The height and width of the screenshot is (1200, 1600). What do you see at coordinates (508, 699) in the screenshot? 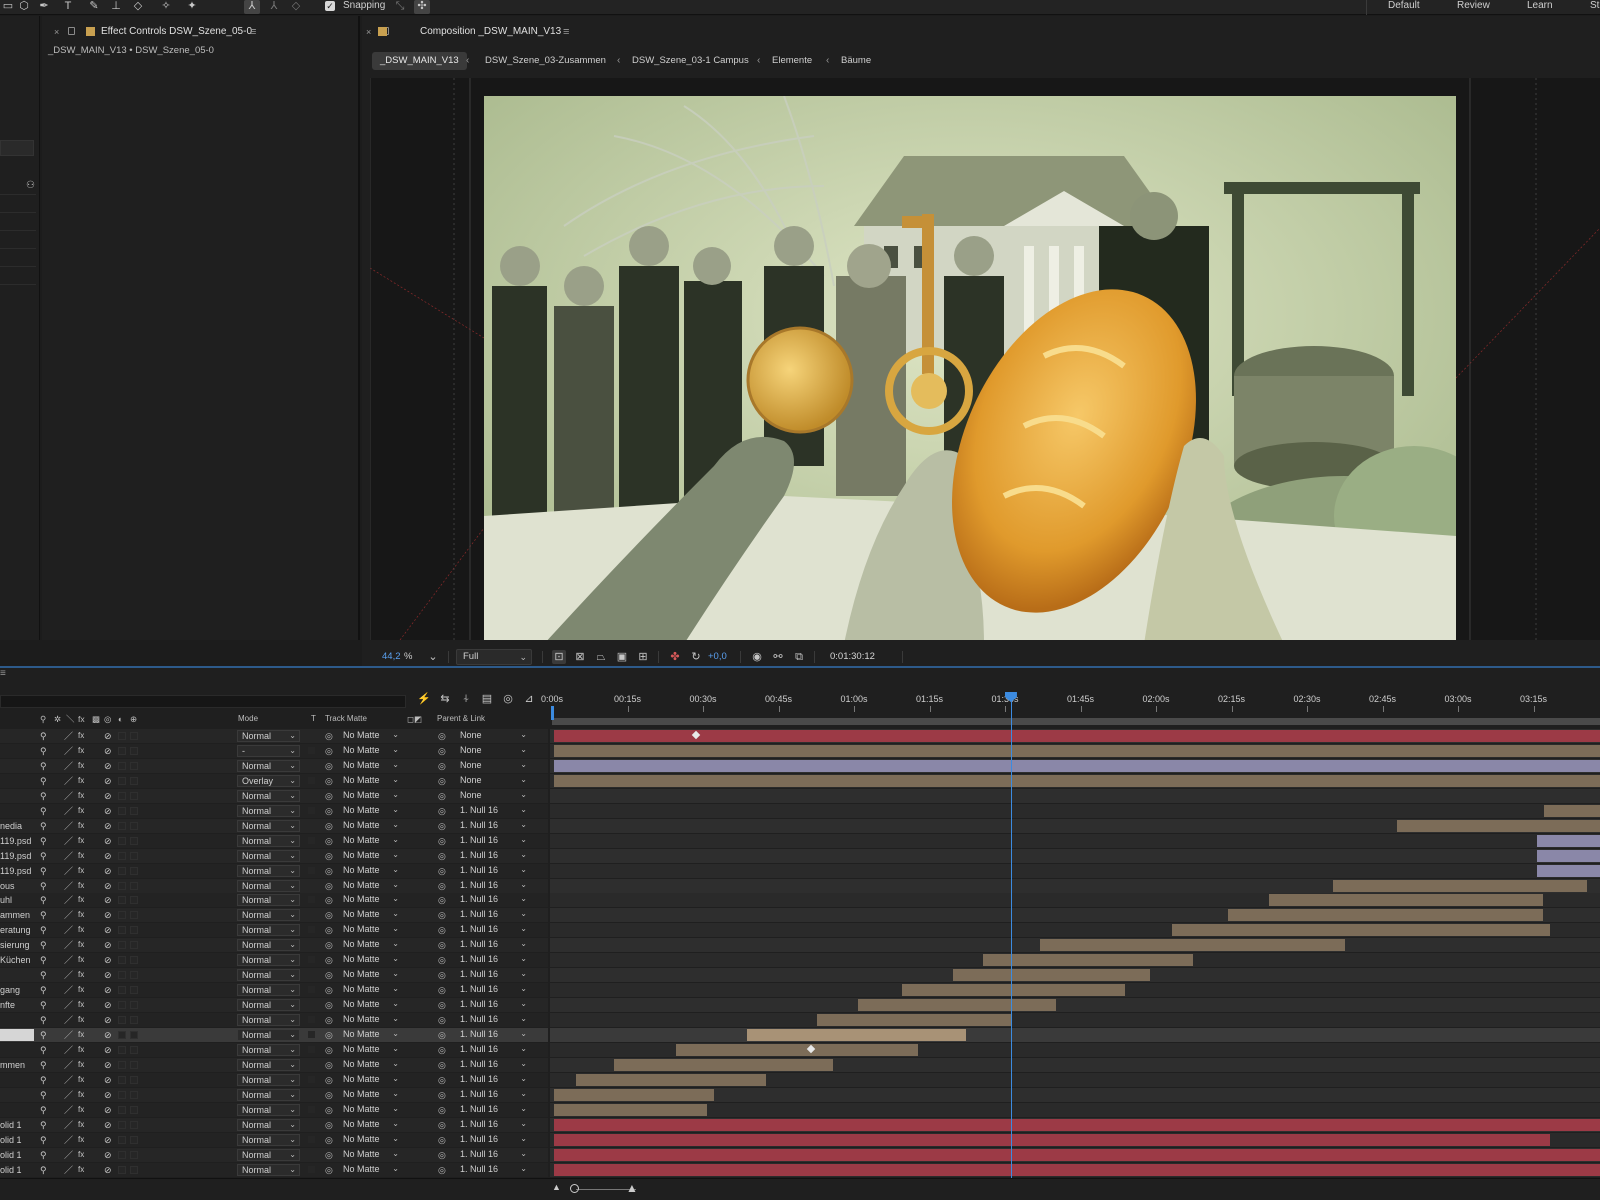
I see `graph-editor-toggle-icon: ◎` at bounding box center [508, 699].